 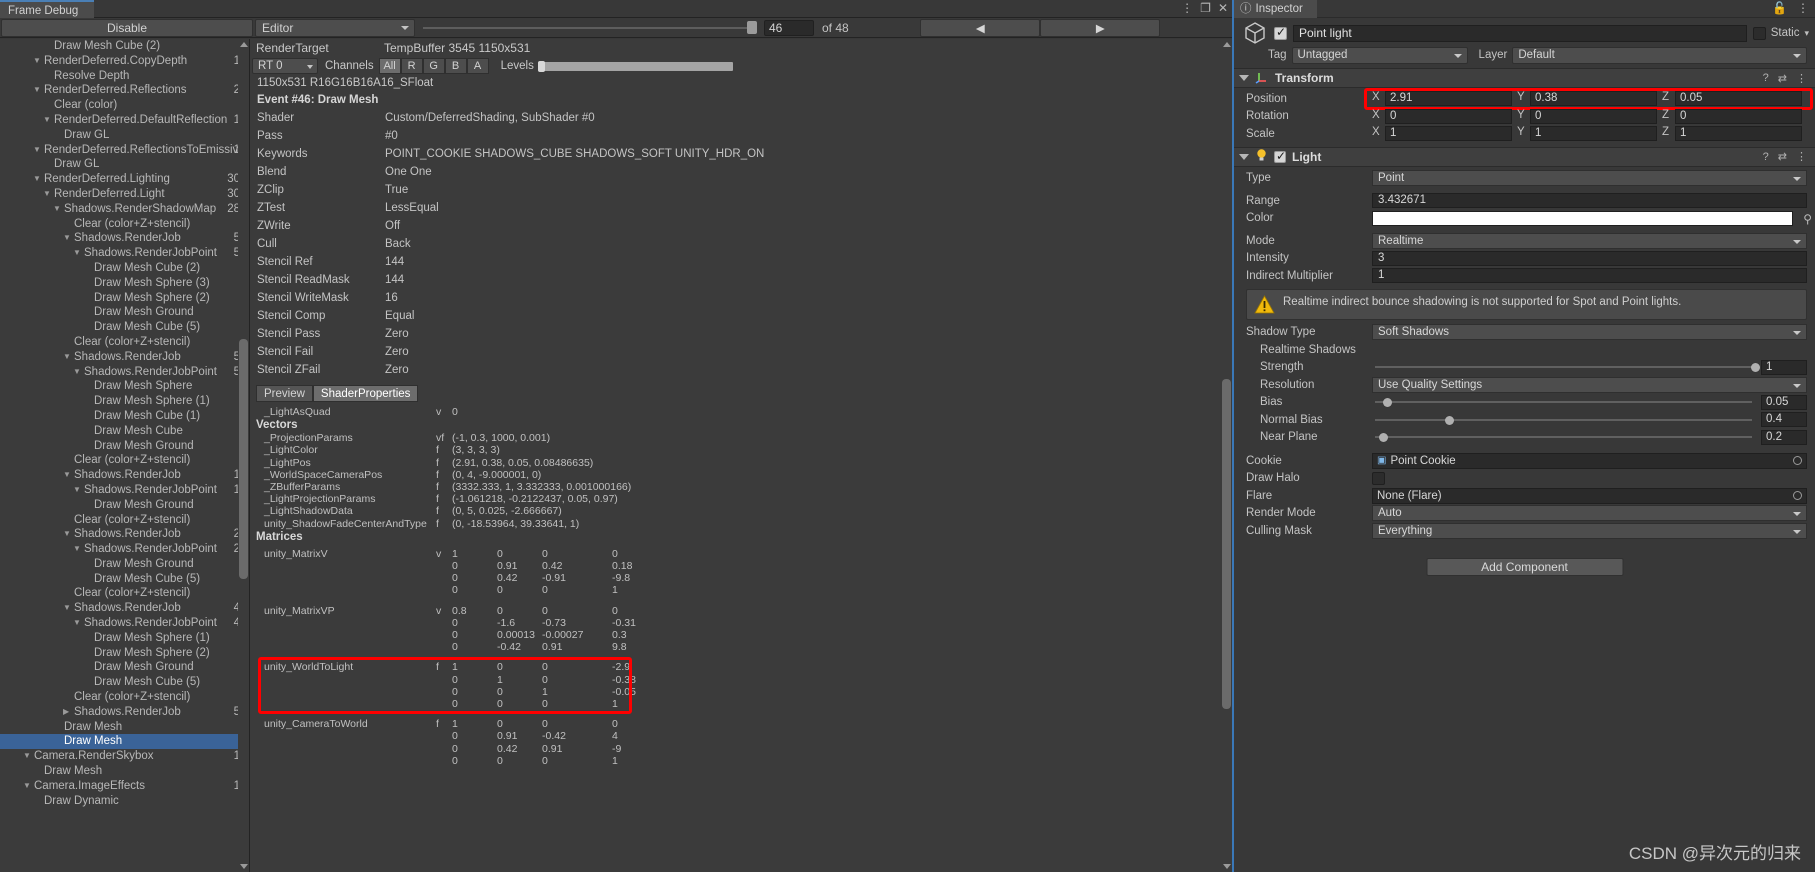 What do you see at coordinates (47, 9) in the screenshot?
I see `tab-frame-debug: Frame Debug` at bounding box center [47, 9].